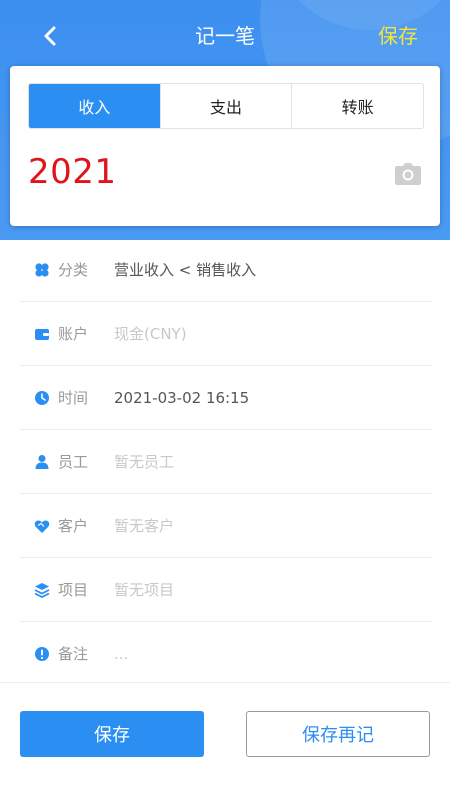 This screenshot has height=801, width=450. What do you see at coordinates (226, 334) in the screenshot?
I see `field-account: 账户 现金(CNY)` at bounding box center [226, 334].